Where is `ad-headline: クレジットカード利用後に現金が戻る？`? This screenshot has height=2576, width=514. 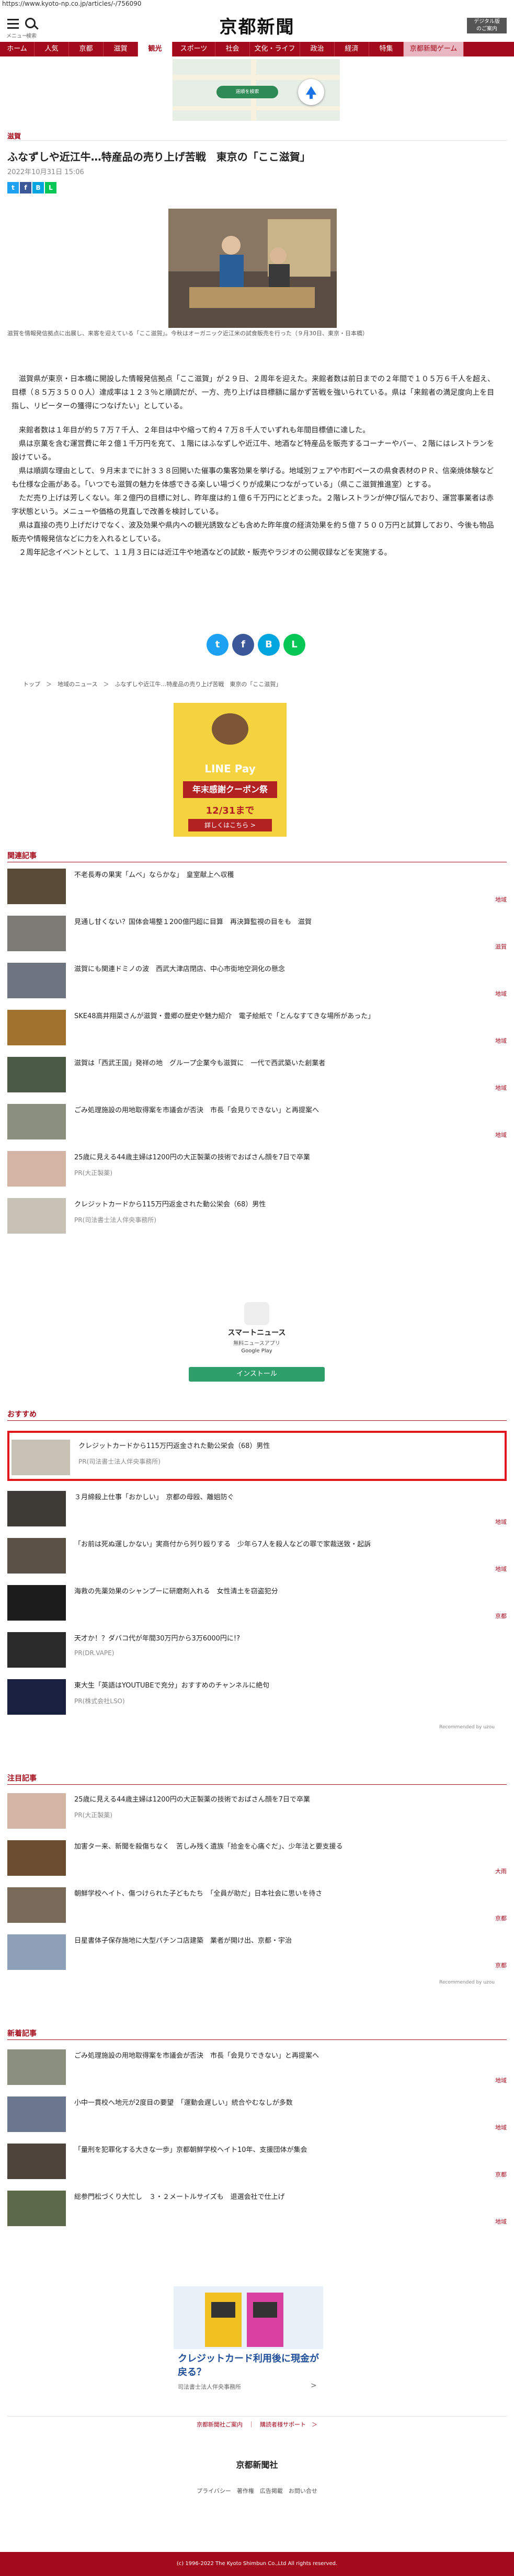
ad-headline: クレジットカード利用後に現金が戻る？ is located at coordinates (248, 2366).